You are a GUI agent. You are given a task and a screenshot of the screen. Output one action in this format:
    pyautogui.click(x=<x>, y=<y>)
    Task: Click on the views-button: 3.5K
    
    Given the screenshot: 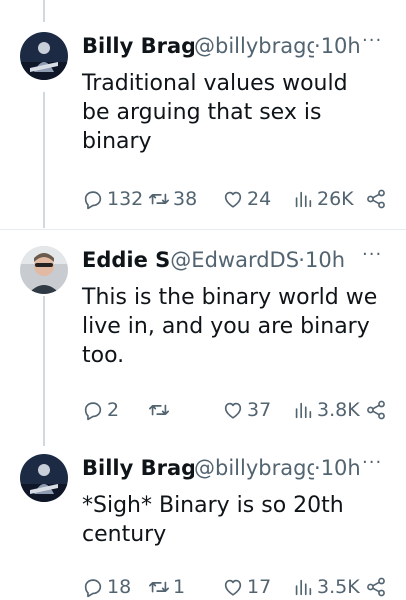 What is the action you would take?
    pyautogui.click(x=326, y=587)
    